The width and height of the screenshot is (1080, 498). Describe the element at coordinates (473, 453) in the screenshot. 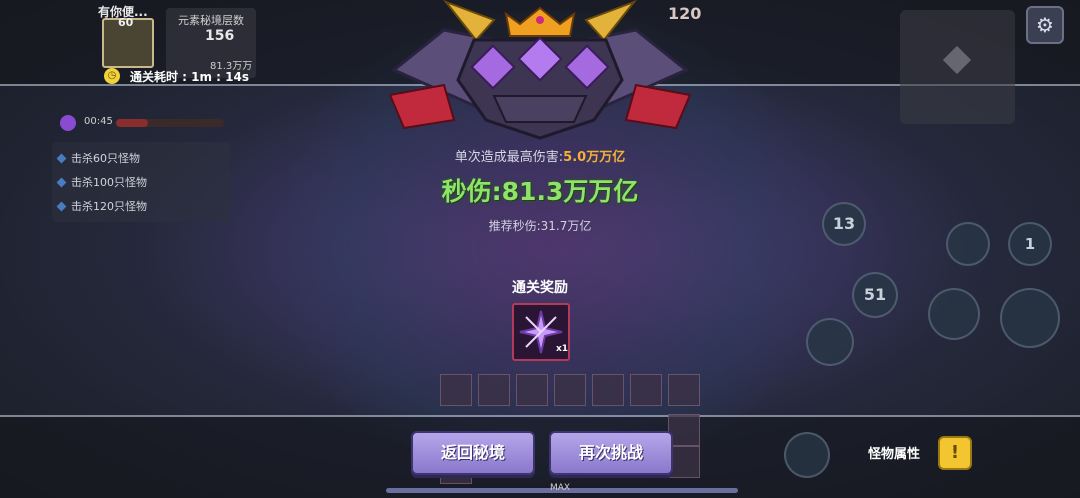

I see `return-secret-realm-button: 返回秘境` at that location.